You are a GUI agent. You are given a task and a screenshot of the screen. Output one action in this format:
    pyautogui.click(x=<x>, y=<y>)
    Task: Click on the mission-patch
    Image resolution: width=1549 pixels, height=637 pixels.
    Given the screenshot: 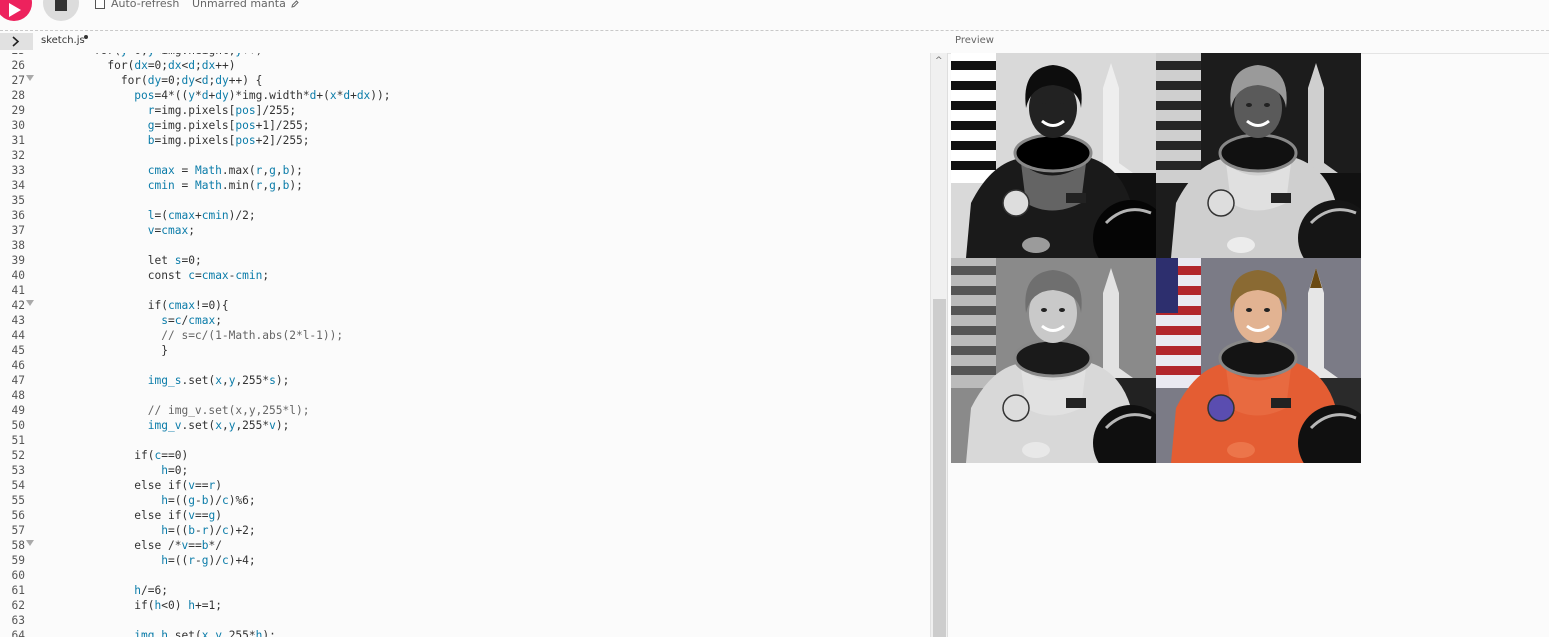 What is the action you would take?
    pyautogui.click(x=1016, y=203)
    